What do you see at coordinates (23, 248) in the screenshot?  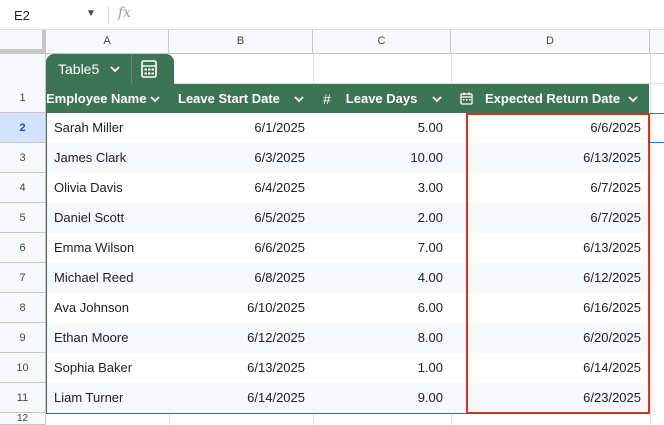 I see `row-header-6: 6` at bounding box center [23, 248].